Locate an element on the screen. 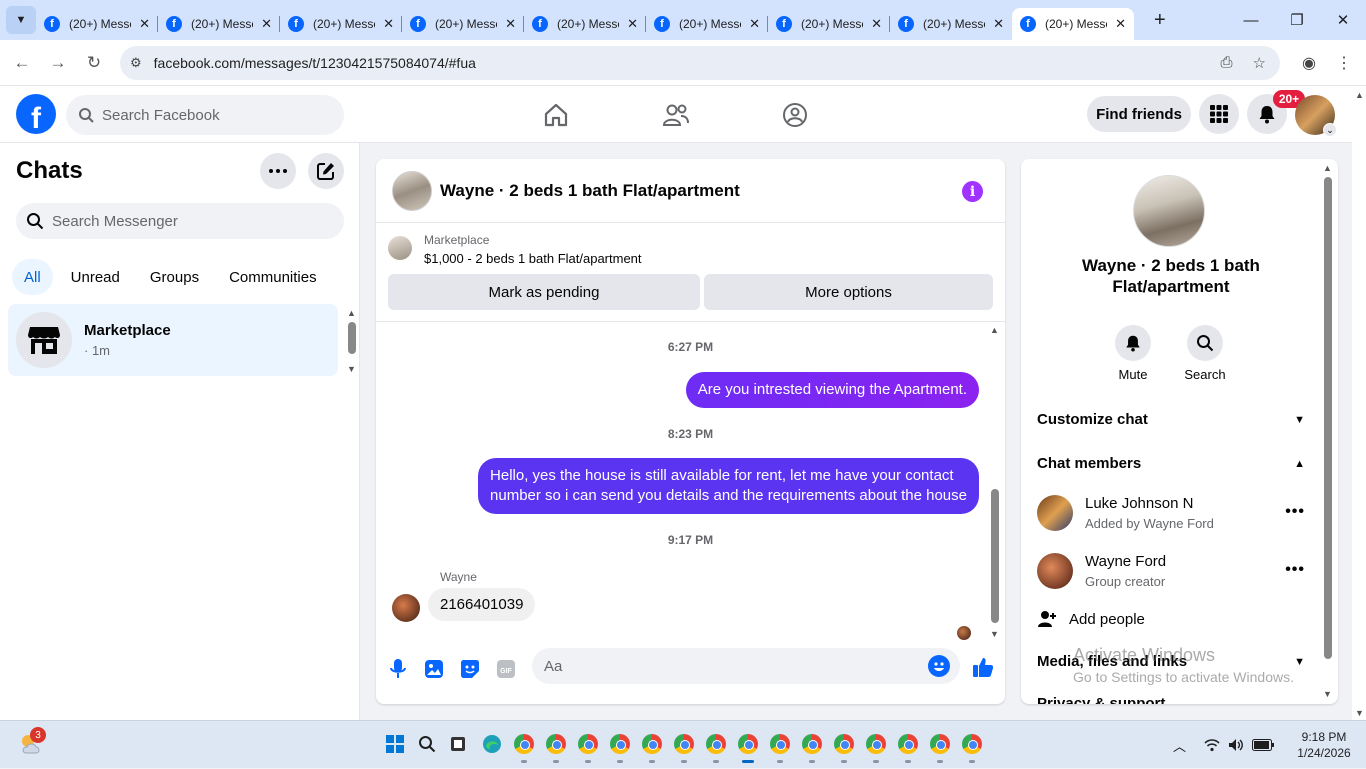 The height and width of the screenshot is (769, 1366). profile-icon: ◉ is located at coordinates (1309, 63).